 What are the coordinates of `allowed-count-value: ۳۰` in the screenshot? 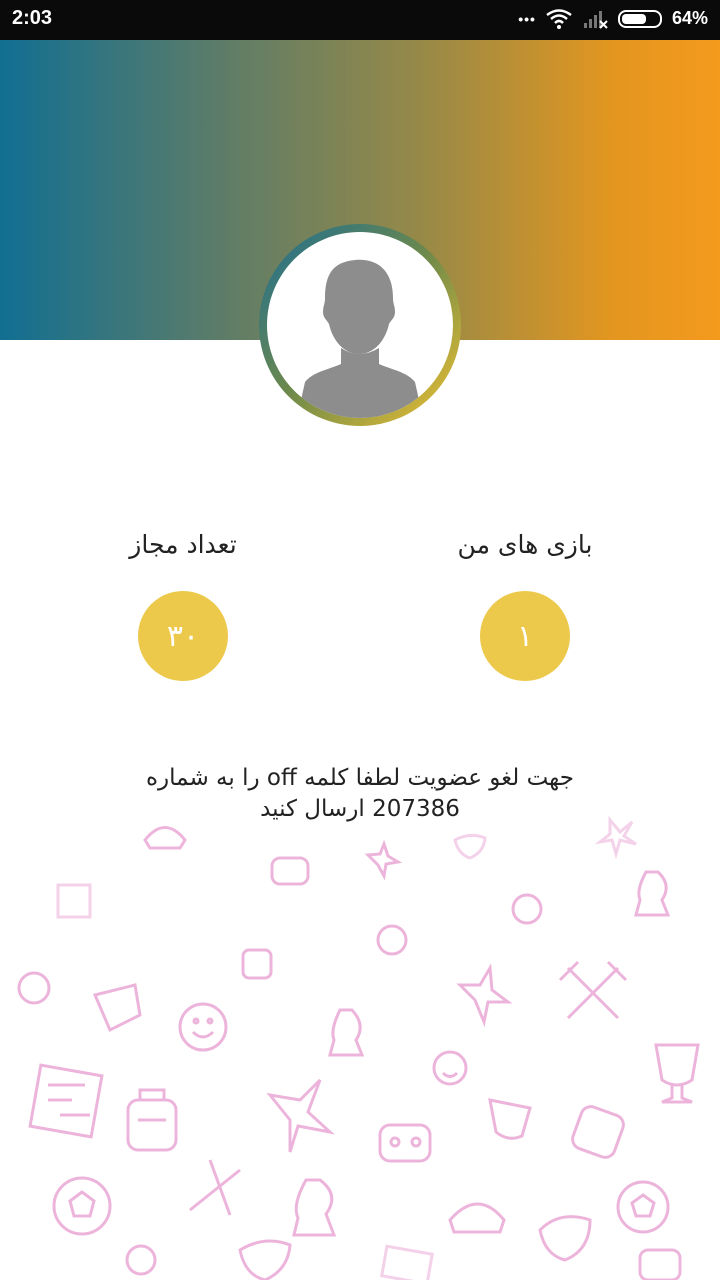 It's located at (183, 636).